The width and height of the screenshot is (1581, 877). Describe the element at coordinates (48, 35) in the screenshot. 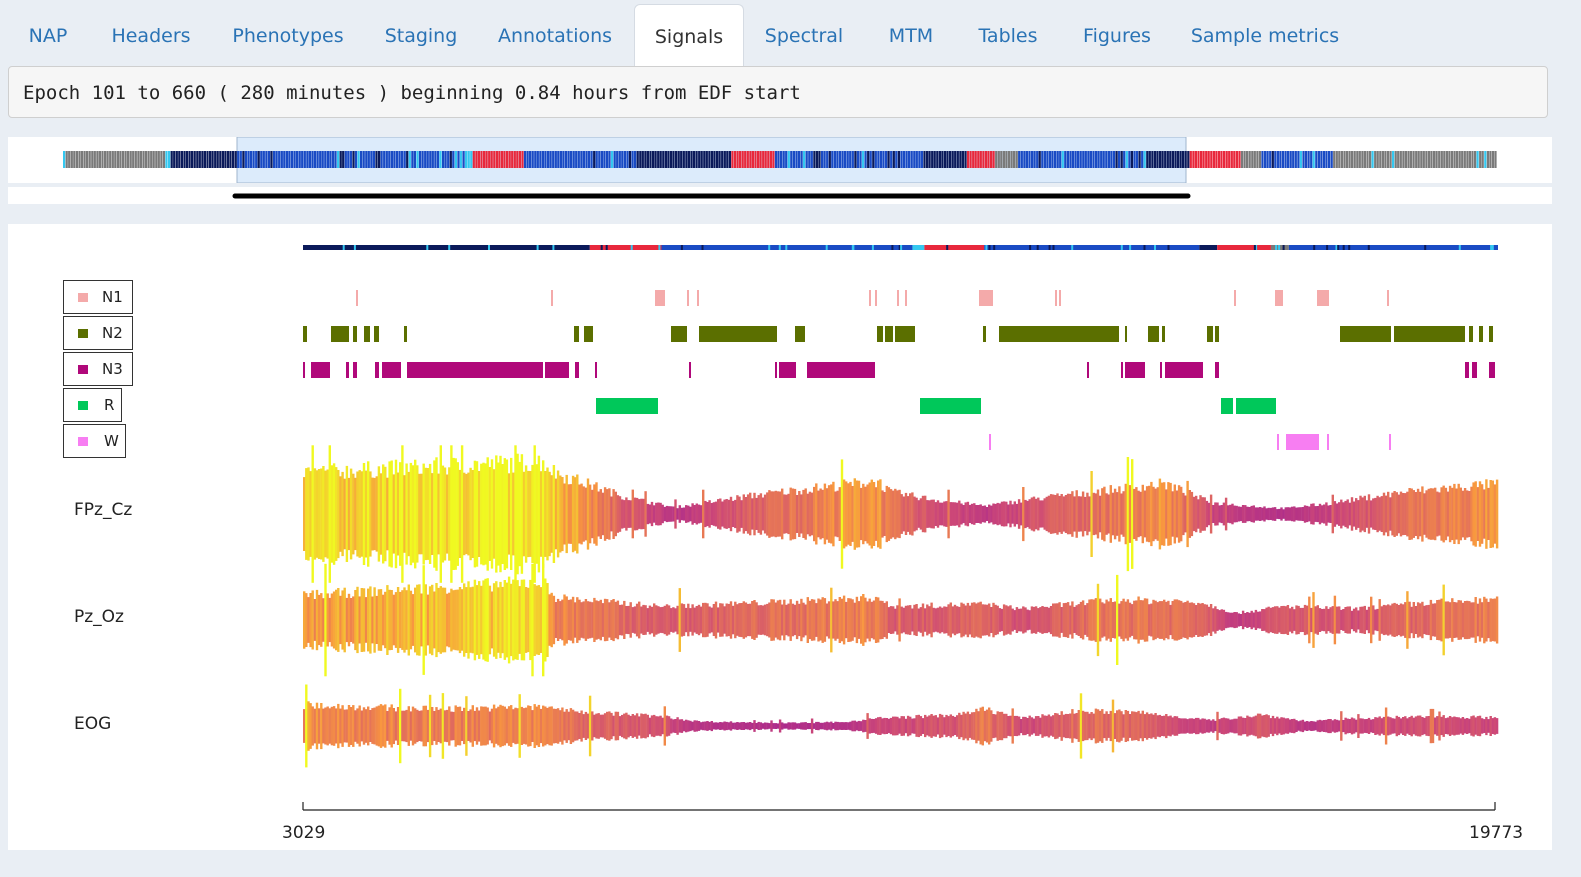

I see `tab-nap: NAP` at that location.